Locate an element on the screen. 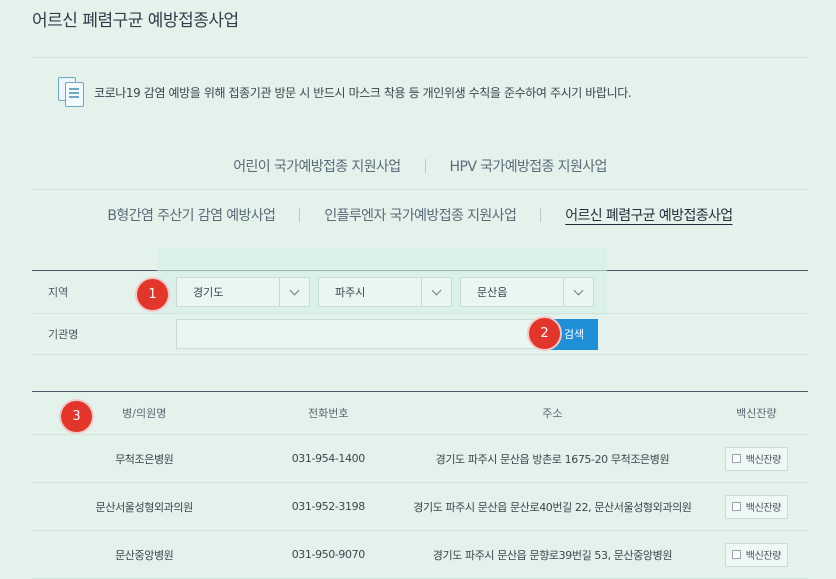 The height and width of the screenshot is (579, 836). province-value: 경기도 is located at coordinates (208, 292).